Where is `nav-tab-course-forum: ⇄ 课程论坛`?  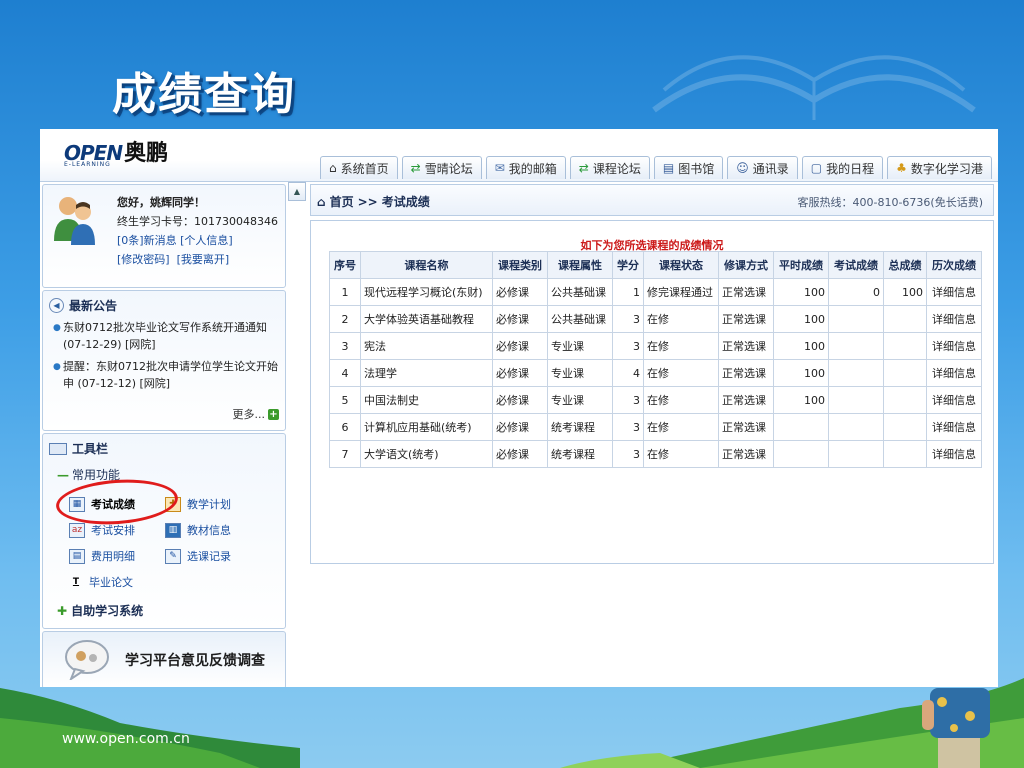
nav-tab-course-forum: ⇄ 课程论坛 is located at coordinates (609, 167).